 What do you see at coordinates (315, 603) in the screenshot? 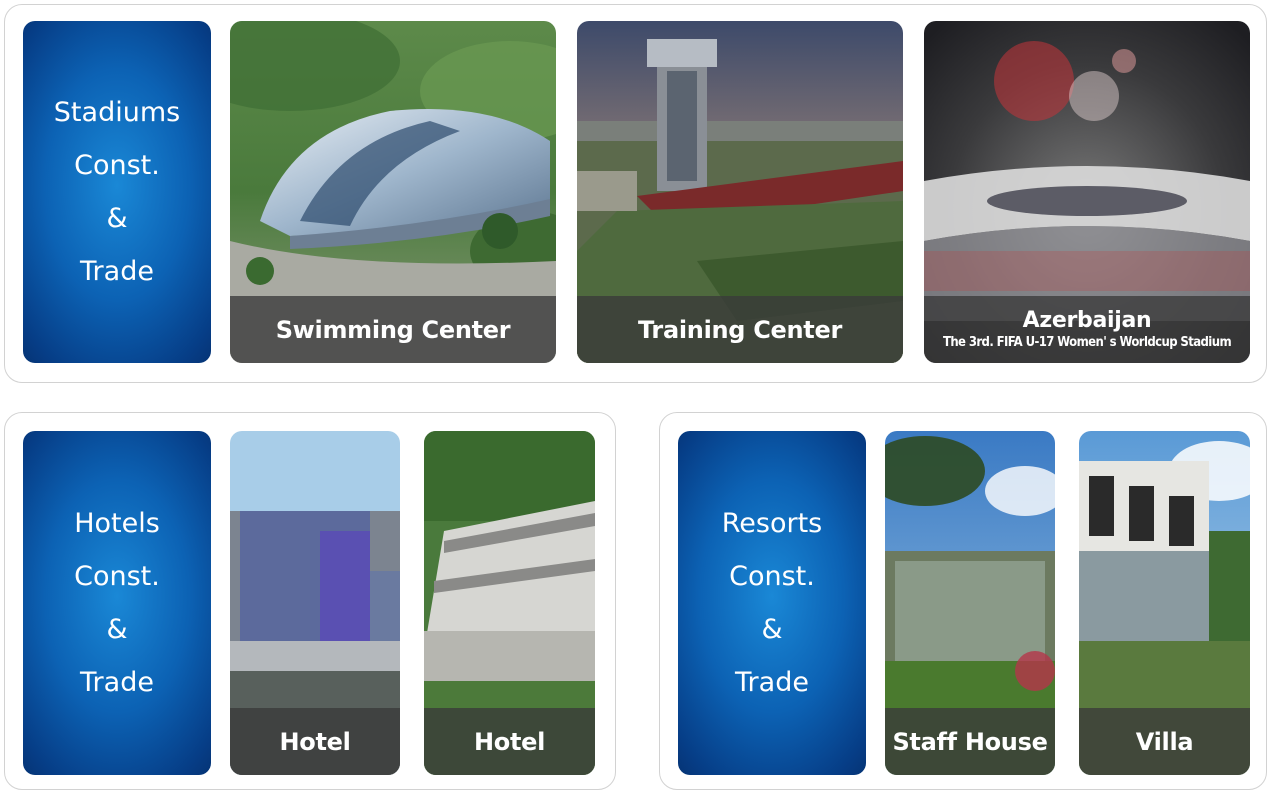
I see `hotel-tile-1: Hotel` at bounding box center [315, 603].